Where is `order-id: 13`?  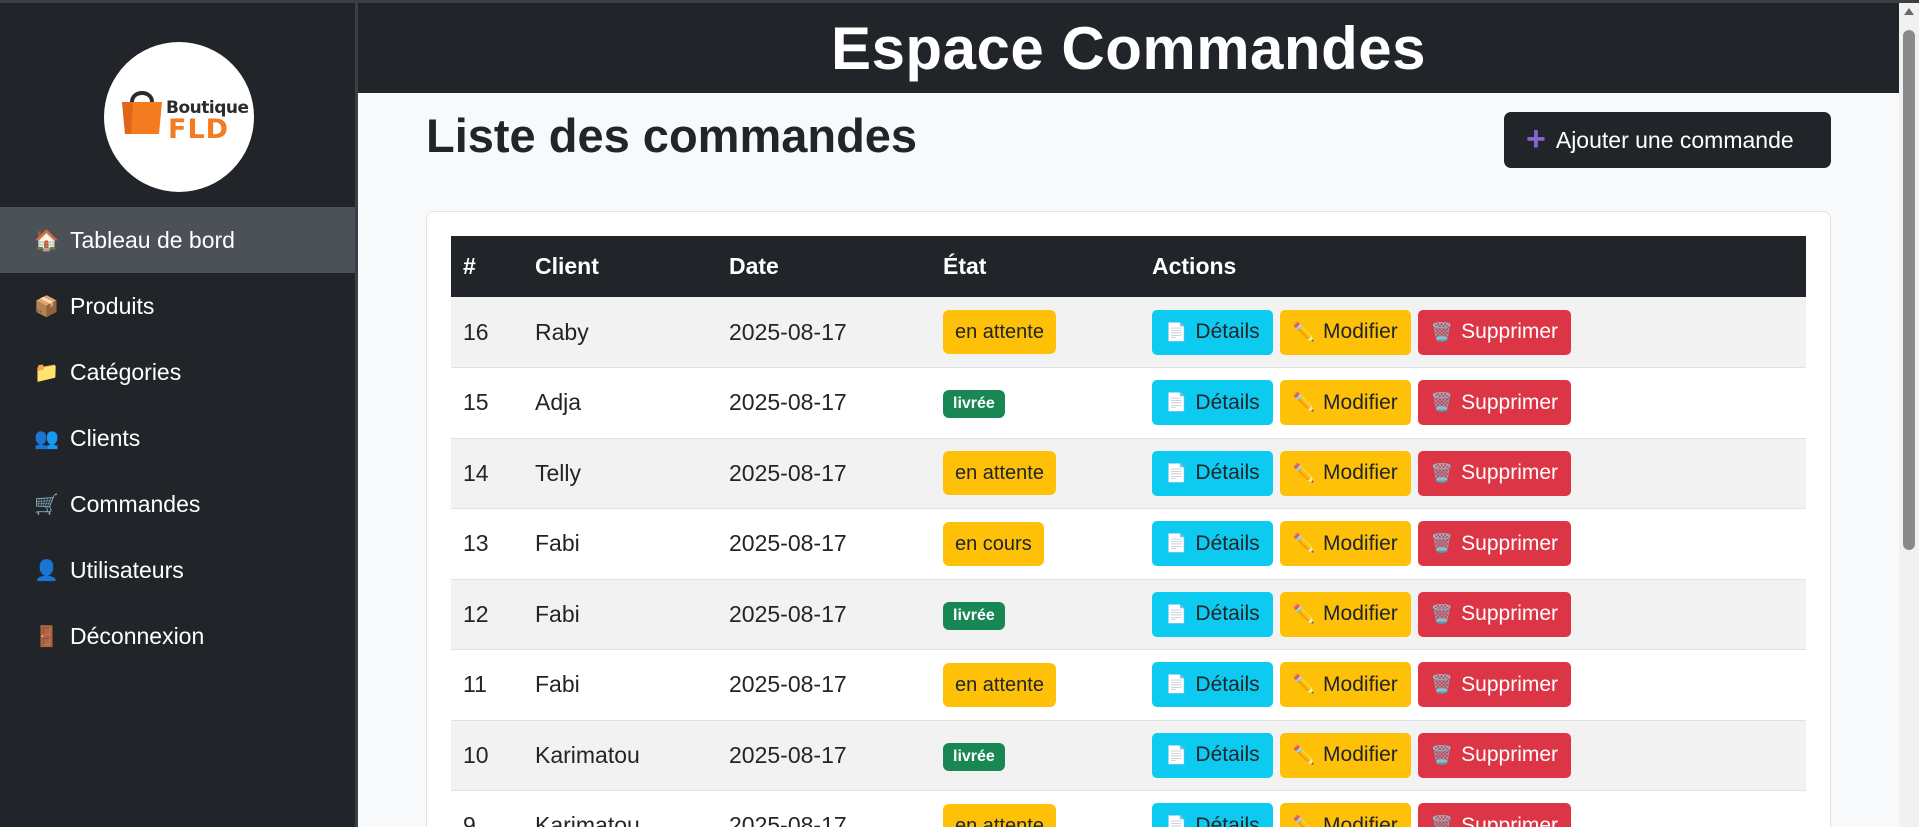 order-id: 13 is located at coordinates (476, 543).